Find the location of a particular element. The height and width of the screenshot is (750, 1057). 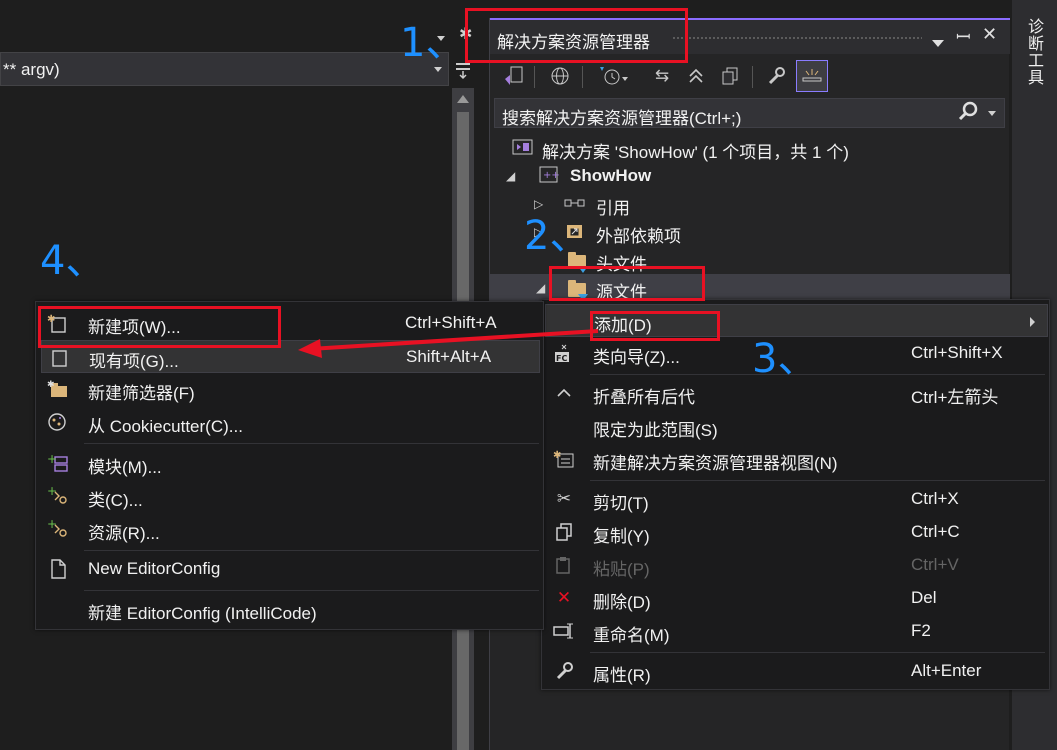

scroll-up-icon is located at coordinates (463, 99).